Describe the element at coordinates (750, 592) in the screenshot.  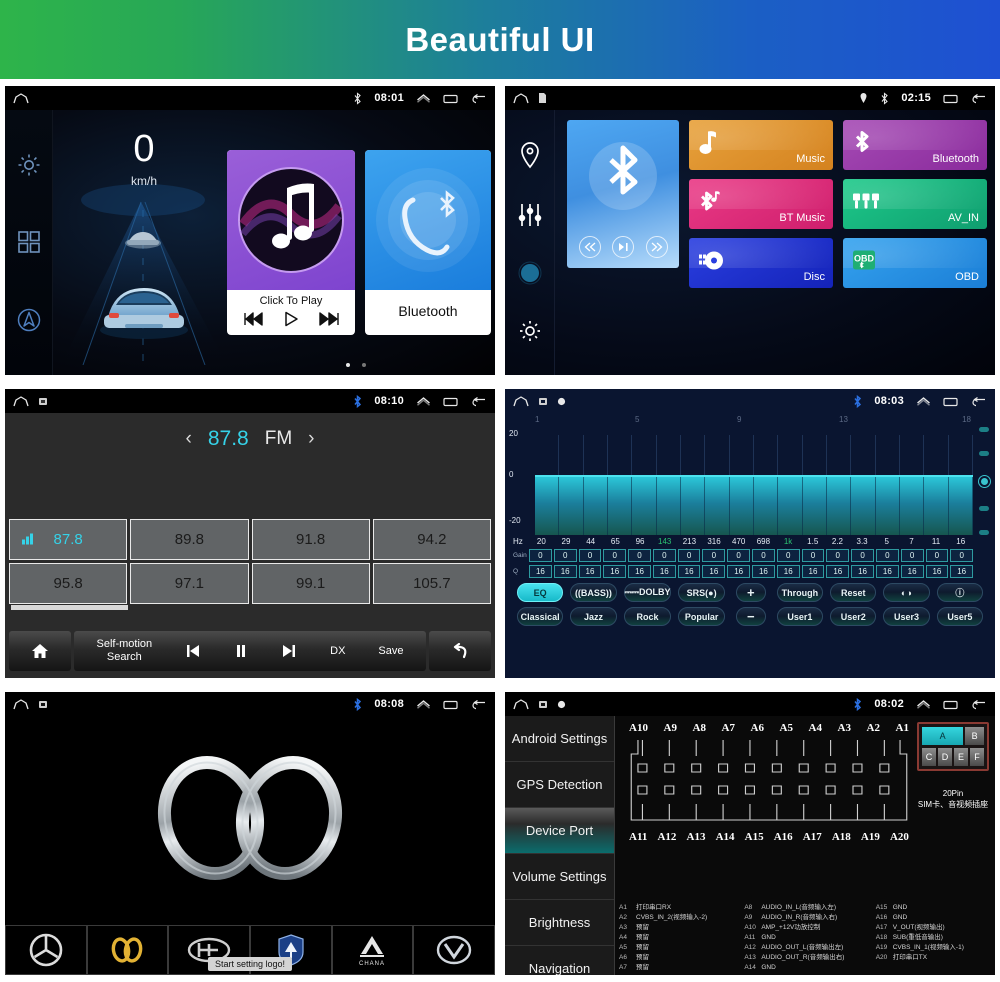
I see `increase-button: +` at that location.